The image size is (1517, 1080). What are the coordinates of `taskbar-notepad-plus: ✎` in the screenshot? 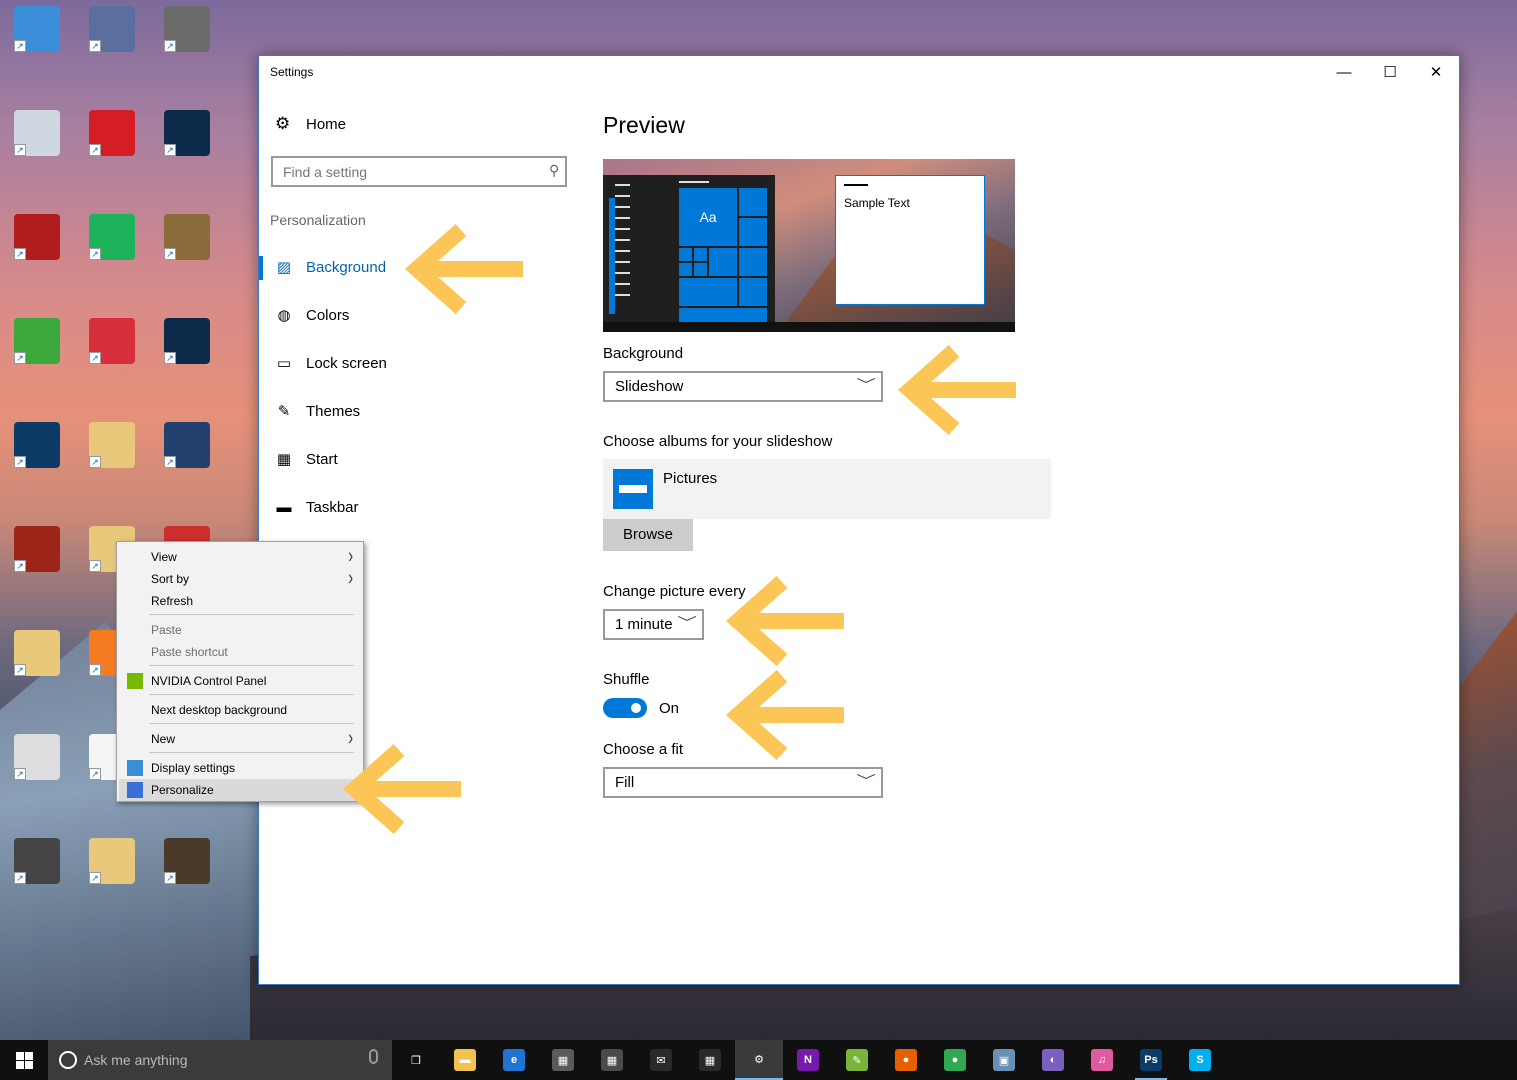 It's located at (857, 1060).